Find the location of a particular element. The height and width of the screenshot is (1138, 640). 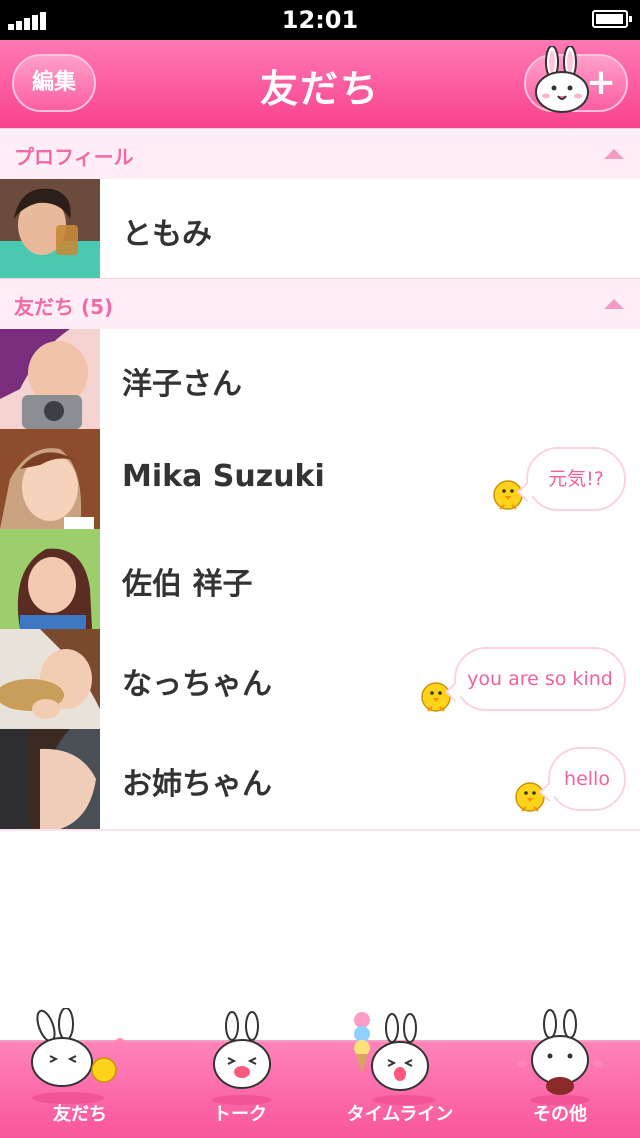

tab-talk: トーク is located at coordinates (240, 1074).